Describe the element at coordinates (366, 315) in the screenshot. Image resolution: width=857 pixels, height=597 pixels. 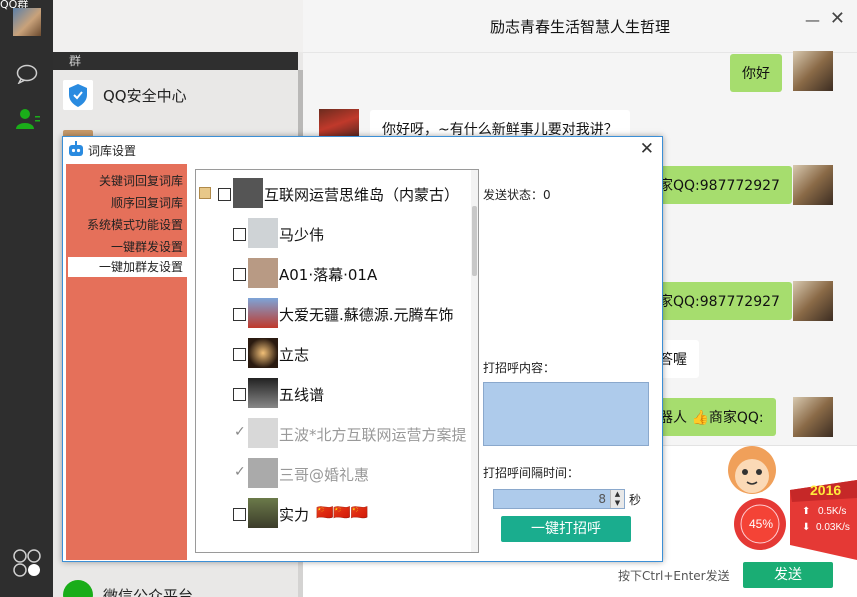
I see `friend-name: 大爱无疆.蘇德源.元腾车饰` at that location.